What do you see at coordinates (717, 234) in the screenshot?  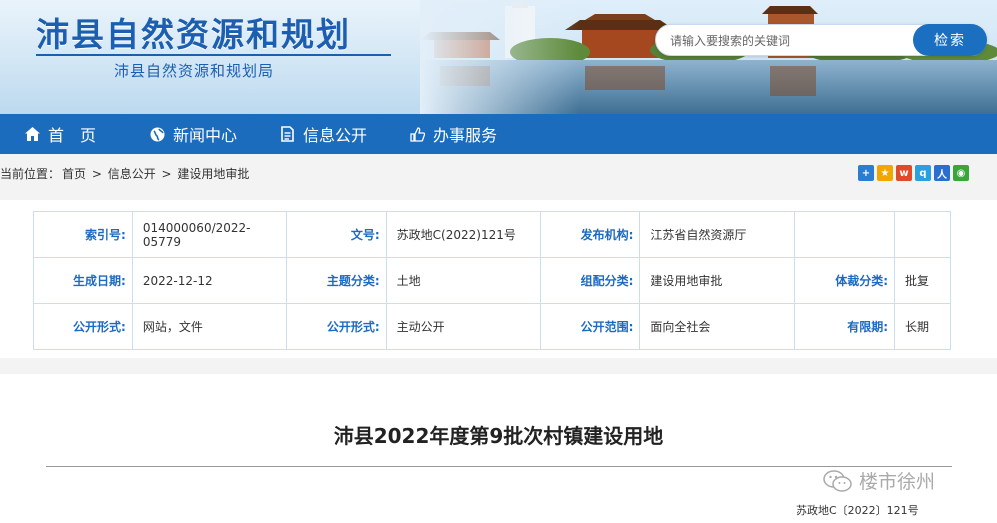 I see `meta-value: 江苏省自然资源厅` at bounding box center [717, 234].